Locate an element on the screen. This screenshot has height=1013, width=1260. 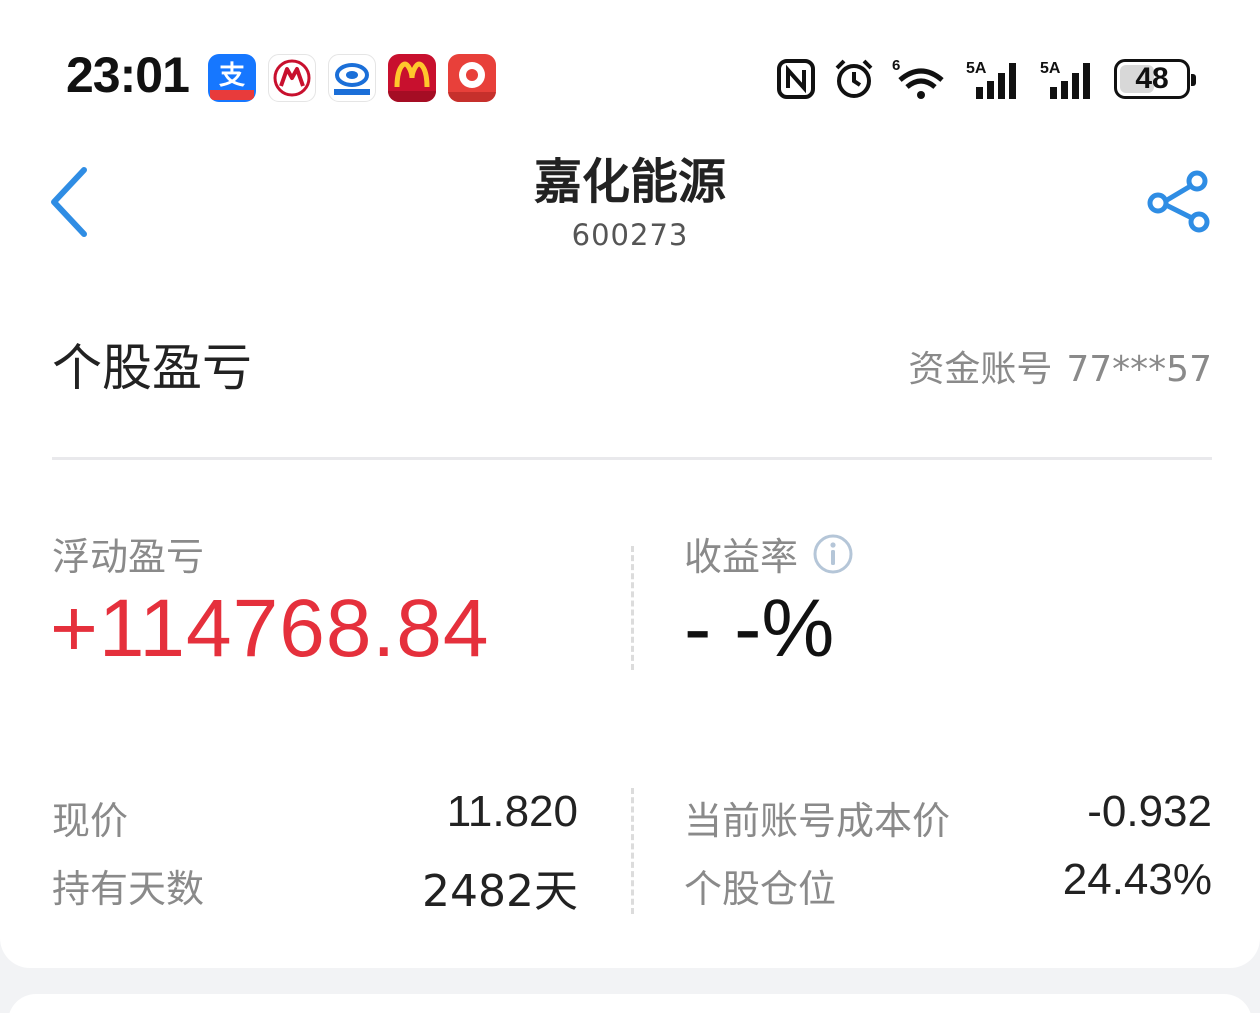
notification-app-icons: 支 is located at coordinates (352, 78).